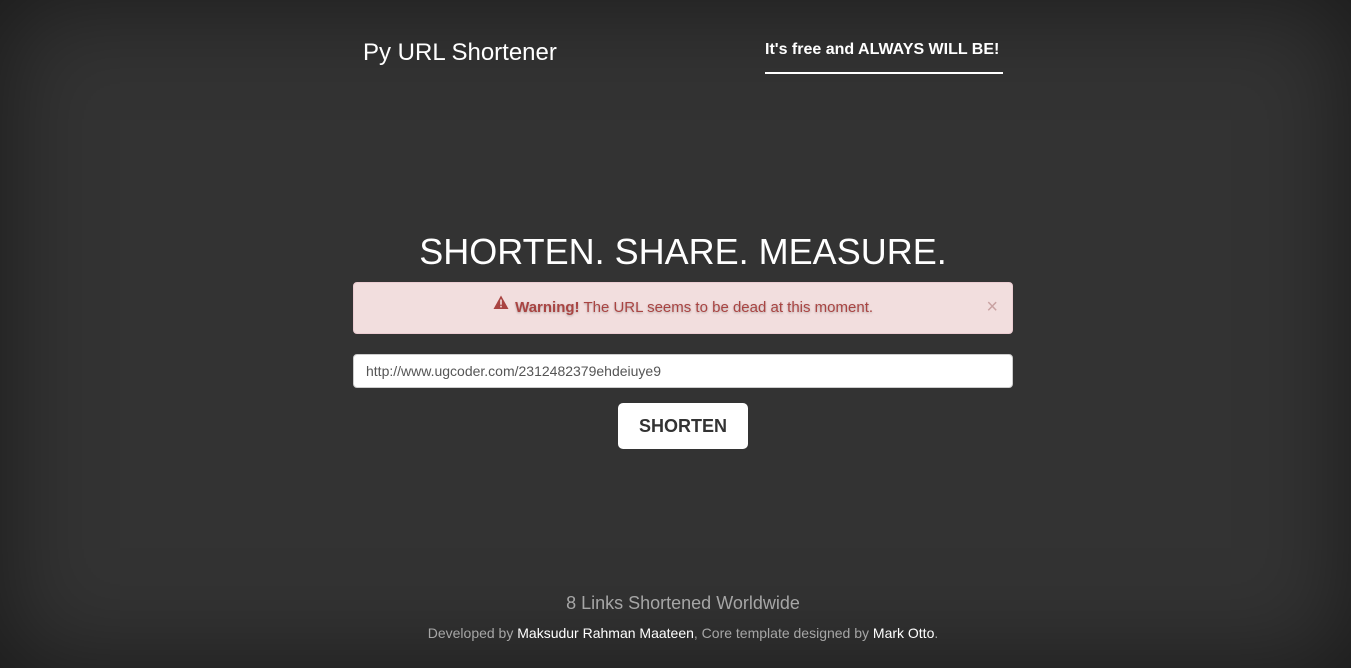 The height and width of the screenshot is (668, 1351). What do you see at coordinates (683, 603) in the screenshot?
I see `links-count-stats: 8 Links Shortened Worldwide` at bounding box center [683, 603].